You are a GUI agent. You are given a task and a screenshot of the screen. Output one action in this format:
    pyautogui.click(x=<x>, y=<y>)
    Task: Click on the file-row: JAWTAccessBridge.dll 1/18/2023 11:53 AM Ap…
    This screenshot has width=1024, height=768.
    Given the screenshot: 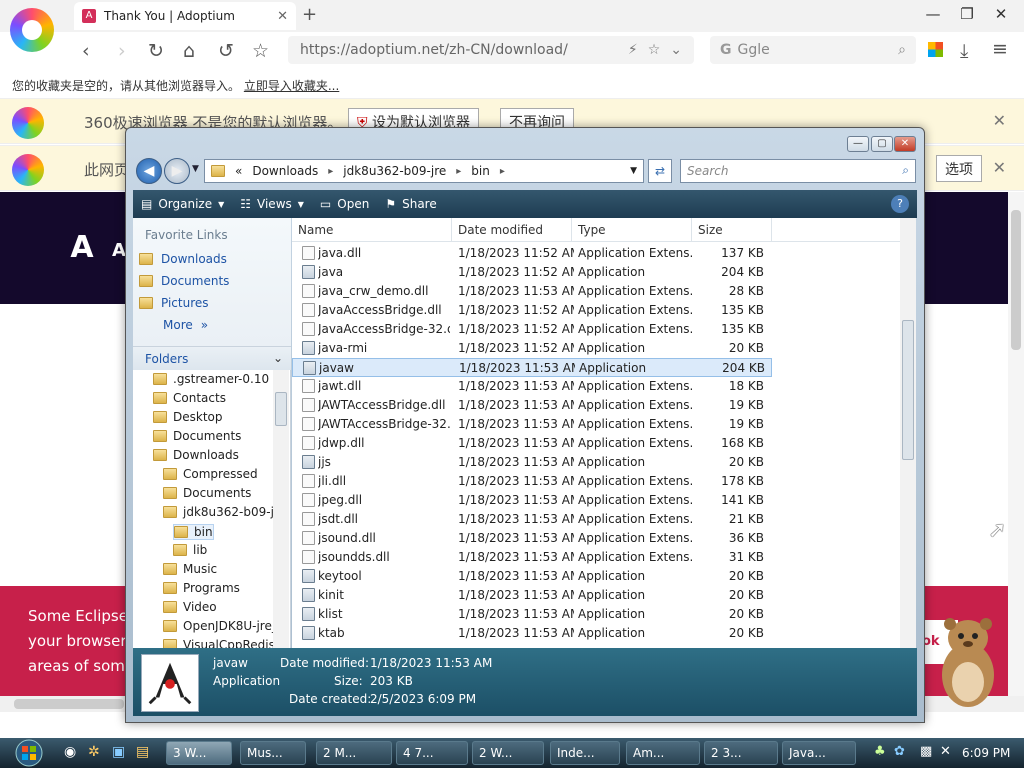 What is the action you would take?
    pyautogui.click(x=532, y=405)
    